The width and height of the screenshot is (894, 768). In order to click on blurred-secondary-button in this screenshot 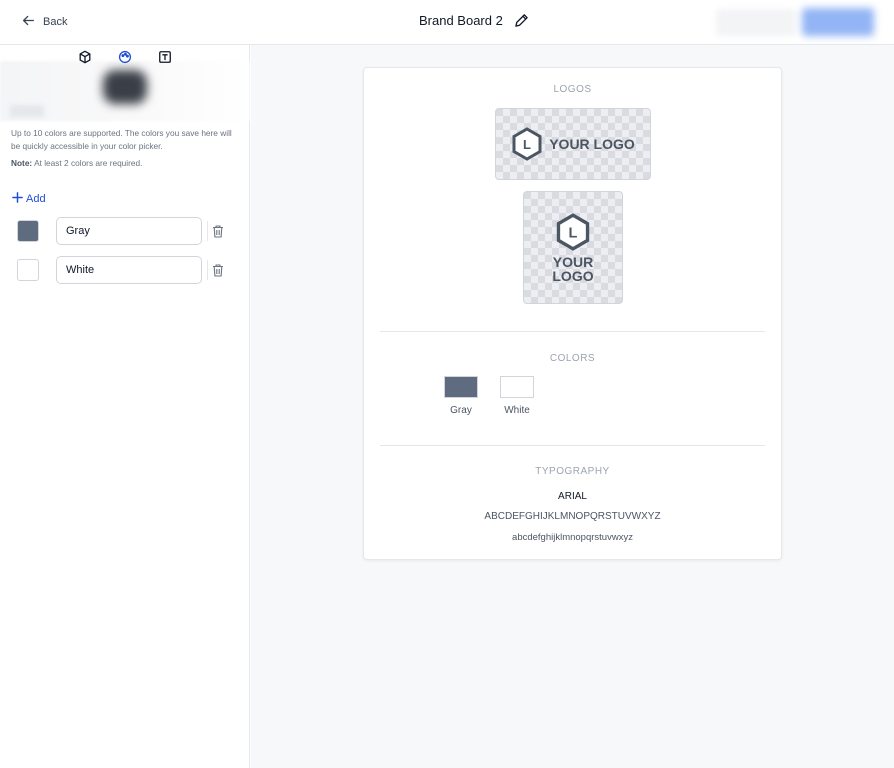, I will do `click(756, 22)`.